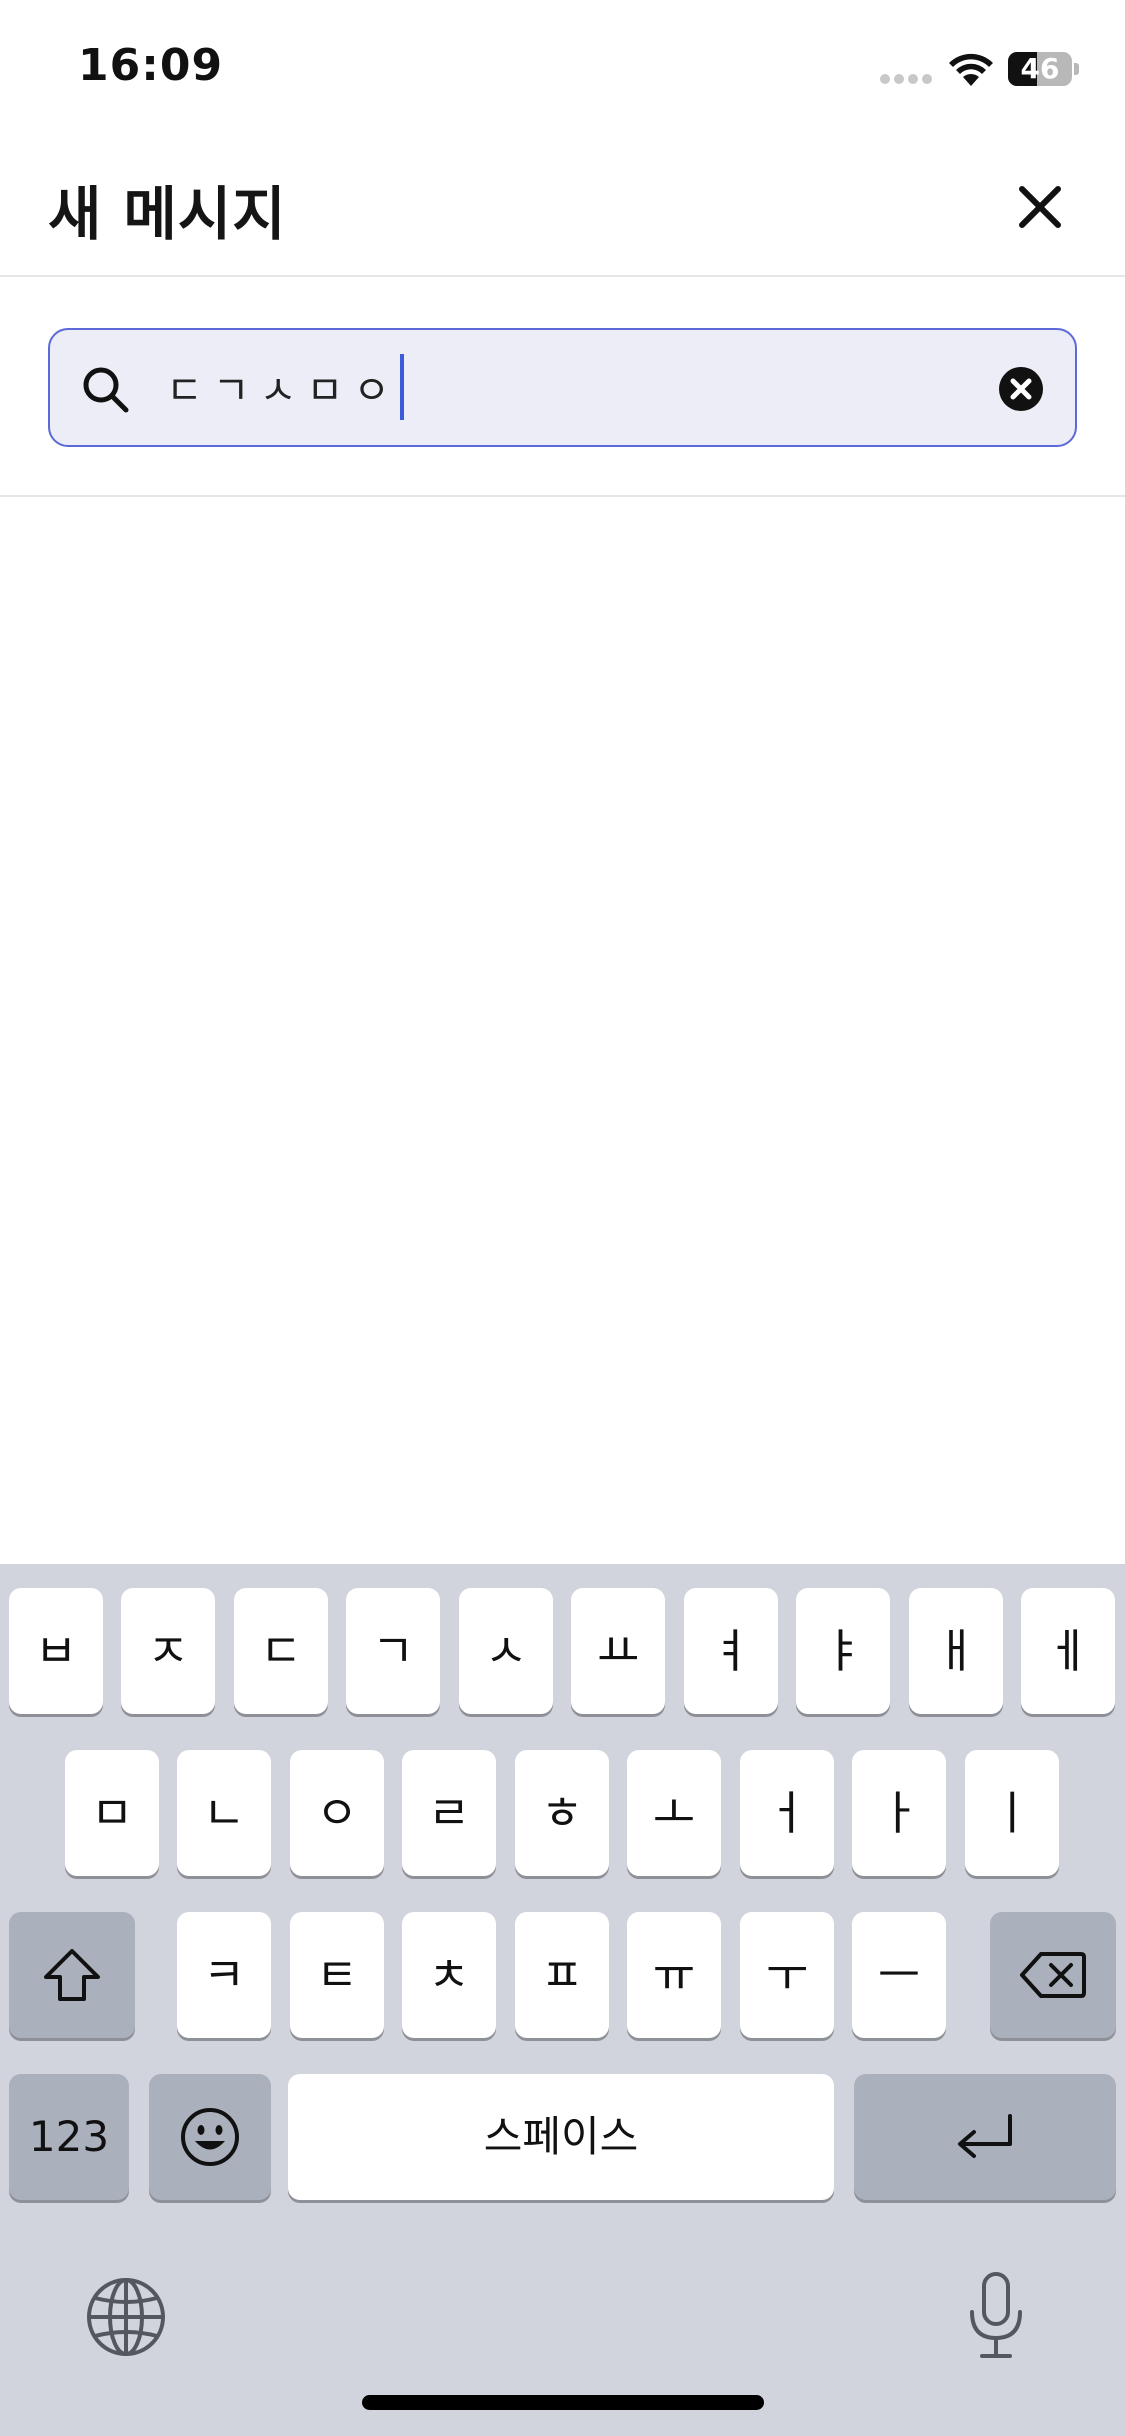 This screenshot has height=2436, width=1125. I want to click on key-label: ㅊ, so click(449, 1975).